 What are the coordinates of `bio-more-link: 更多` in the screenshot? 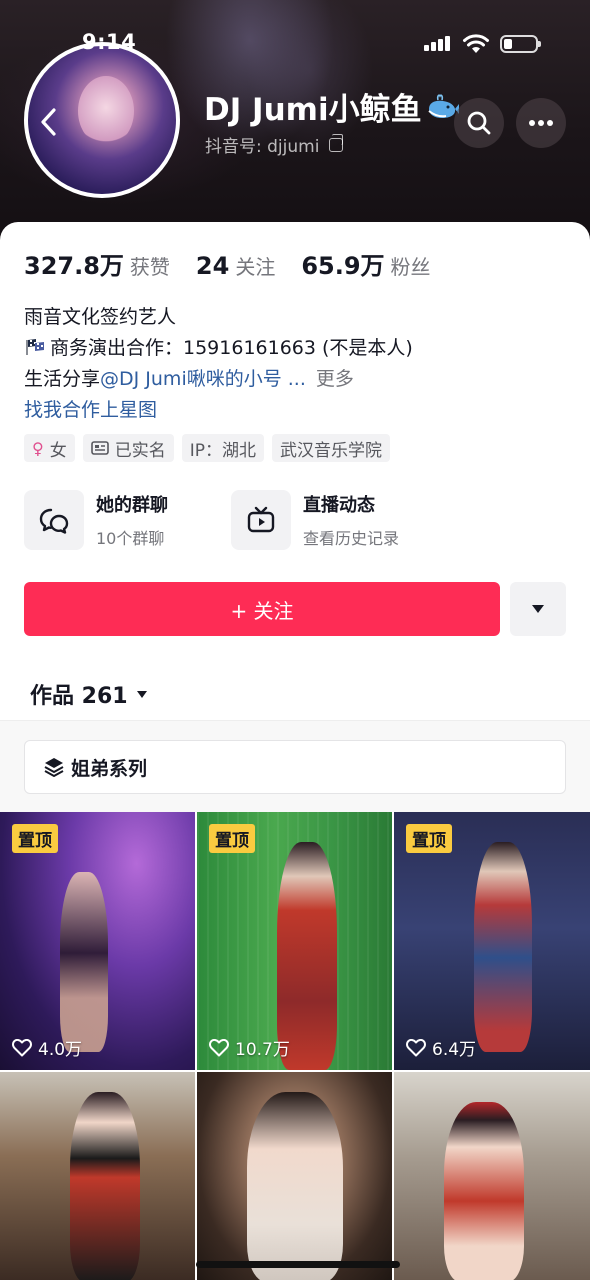 It's located at (335, 379).